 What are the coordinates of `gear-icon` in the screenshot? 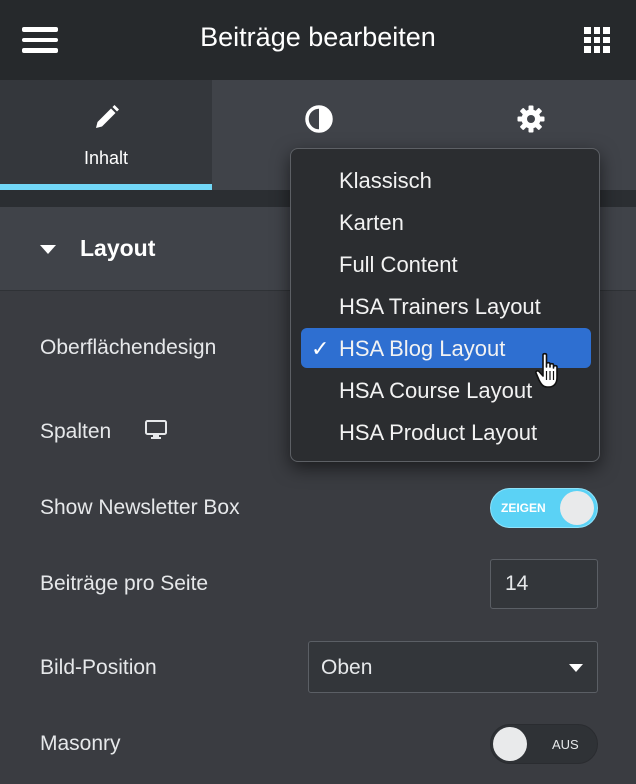 It's located at (531, 119).